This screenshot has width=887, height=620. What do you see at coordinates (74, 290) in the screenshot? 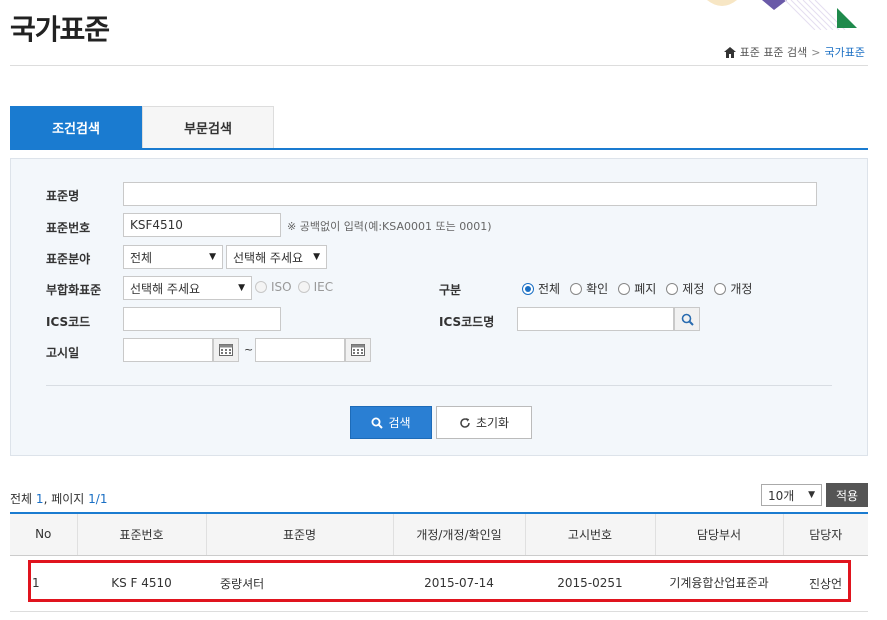
I see `harmonized-label: 부합화표준` at bounding box center [74, 290].